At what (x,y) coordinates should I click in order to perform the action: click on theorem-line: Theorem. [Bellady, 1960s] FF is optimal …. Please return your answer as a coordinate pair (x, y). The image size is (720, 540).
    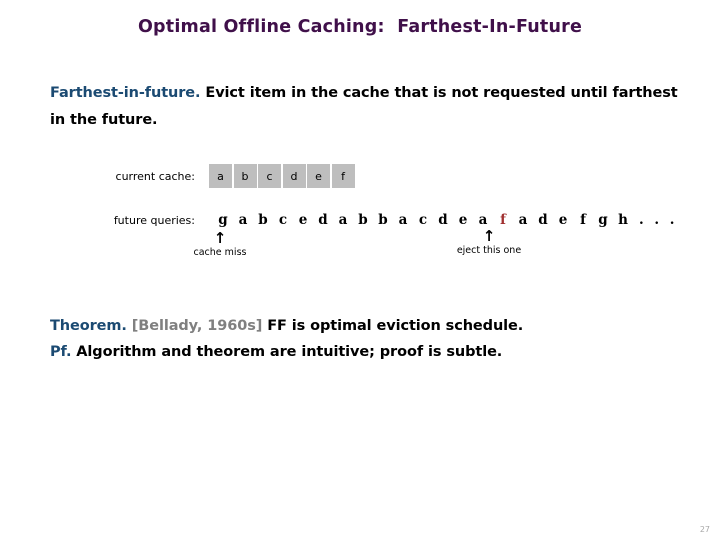
    Looking at the image, I should click on (370, 326).